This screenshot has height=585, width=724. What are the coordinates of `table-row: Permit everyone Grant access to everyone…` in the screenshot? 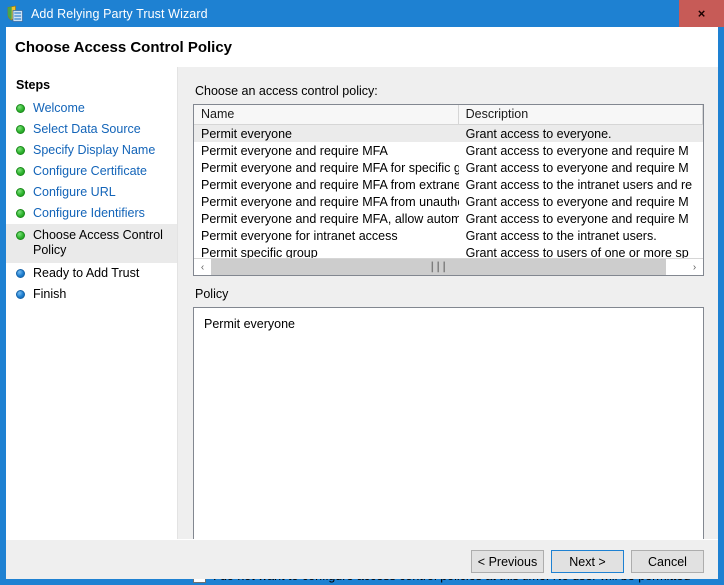 It's located at (448, 133).